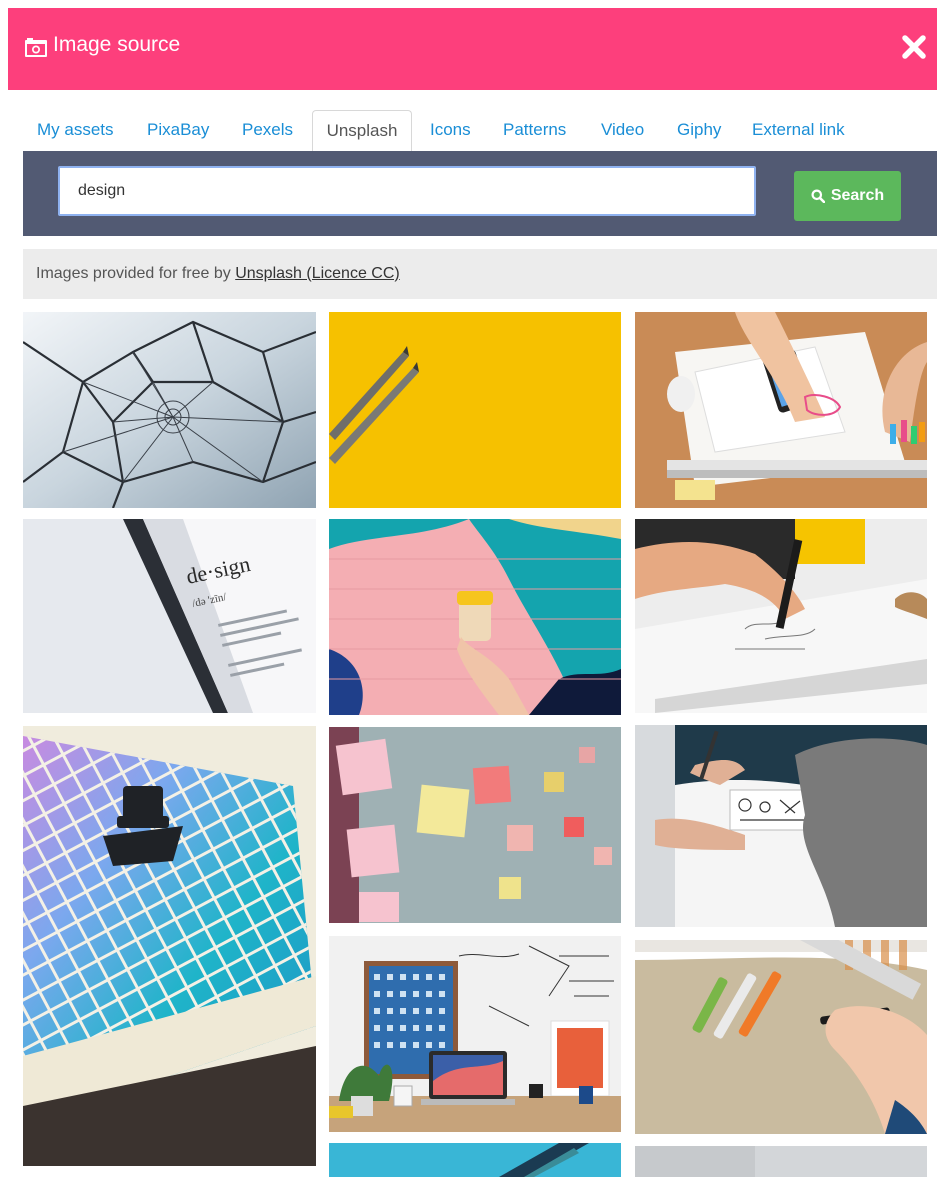  What do you see at coordinates (117, 44) in the screenshot?
I see `modal-title: Image source` at bounding box center [117, 44].